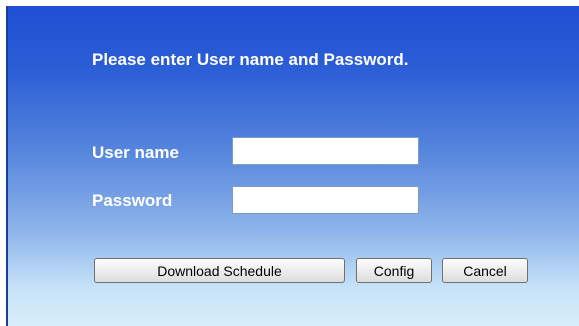 This screenshot has width=579, height=326. Describe the element at coordinates (325, 200) in the screenshot. I see `password-input` at that location.